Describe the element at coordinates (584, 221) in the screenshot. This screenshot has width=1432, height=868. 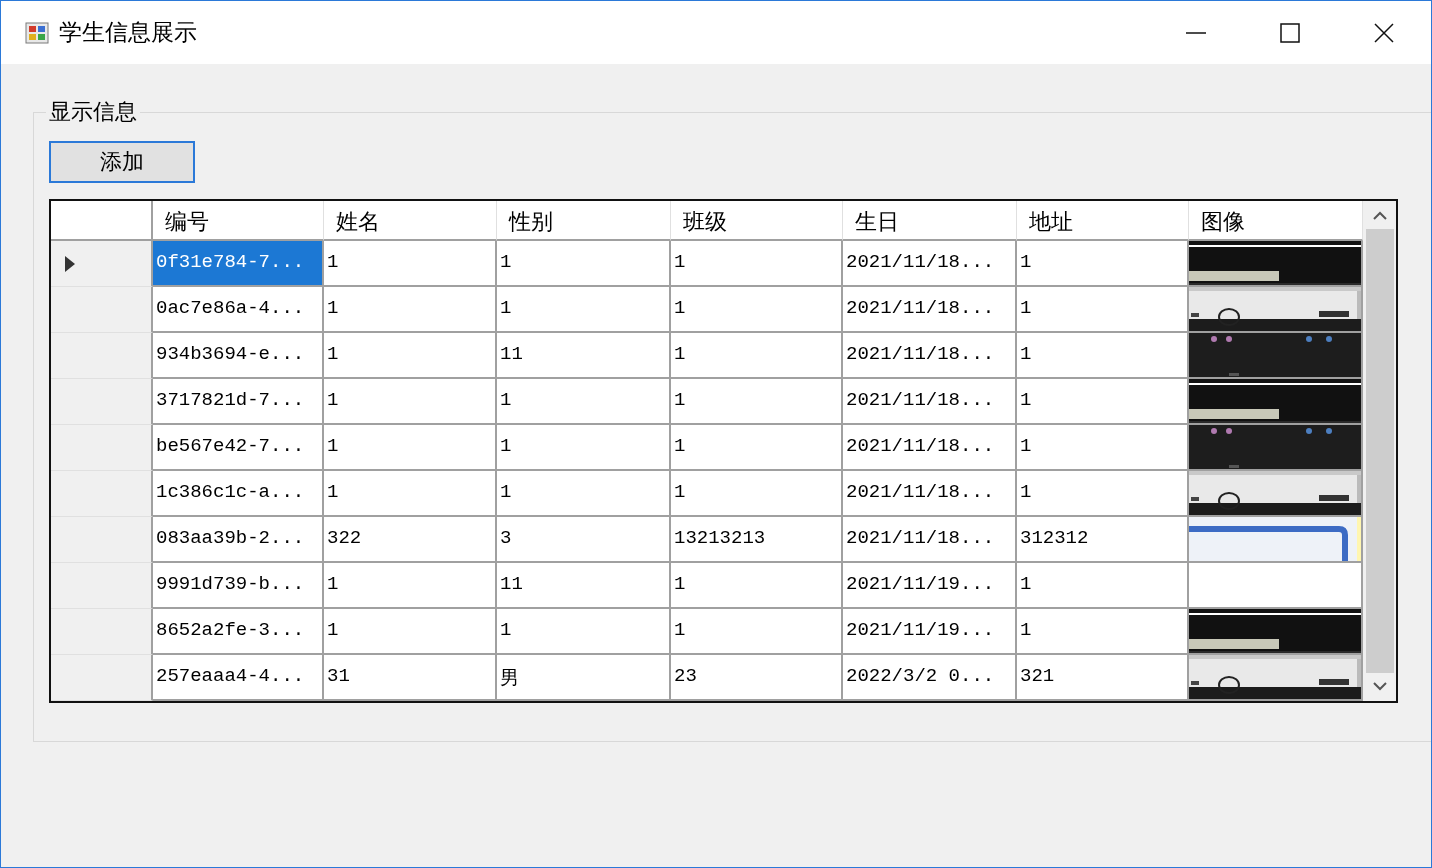
I see `column-header: 性别` at that location.